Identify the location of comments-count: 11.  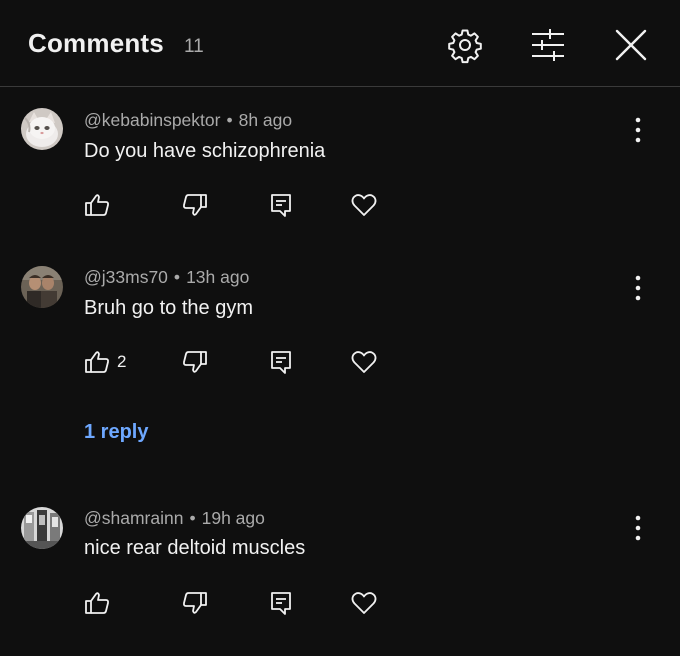
(194, 46).